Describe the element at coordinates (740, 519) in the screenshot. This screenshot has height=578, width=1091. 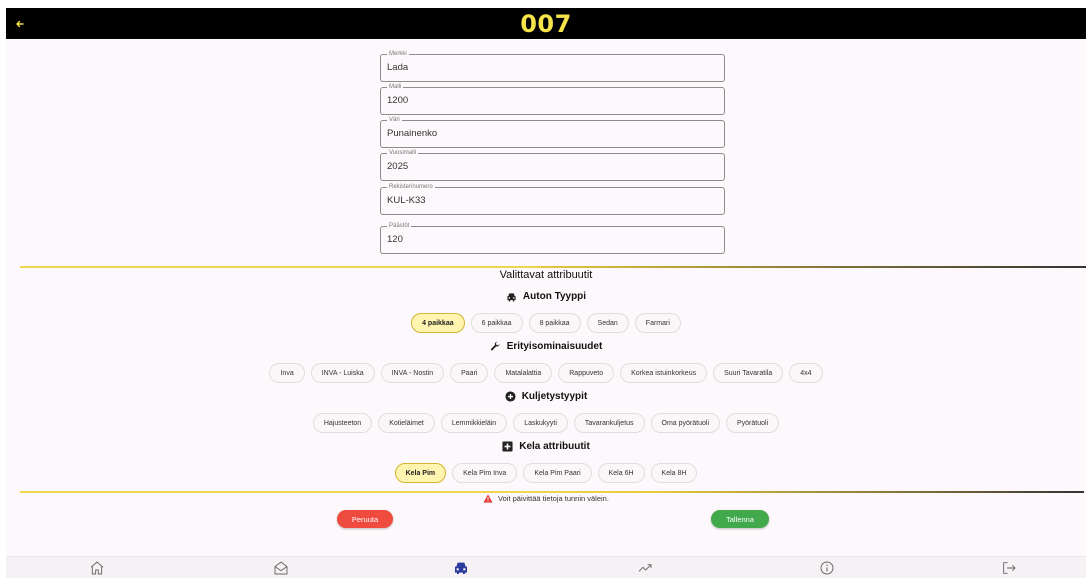
I see `save-button: Tallenna` at that location.